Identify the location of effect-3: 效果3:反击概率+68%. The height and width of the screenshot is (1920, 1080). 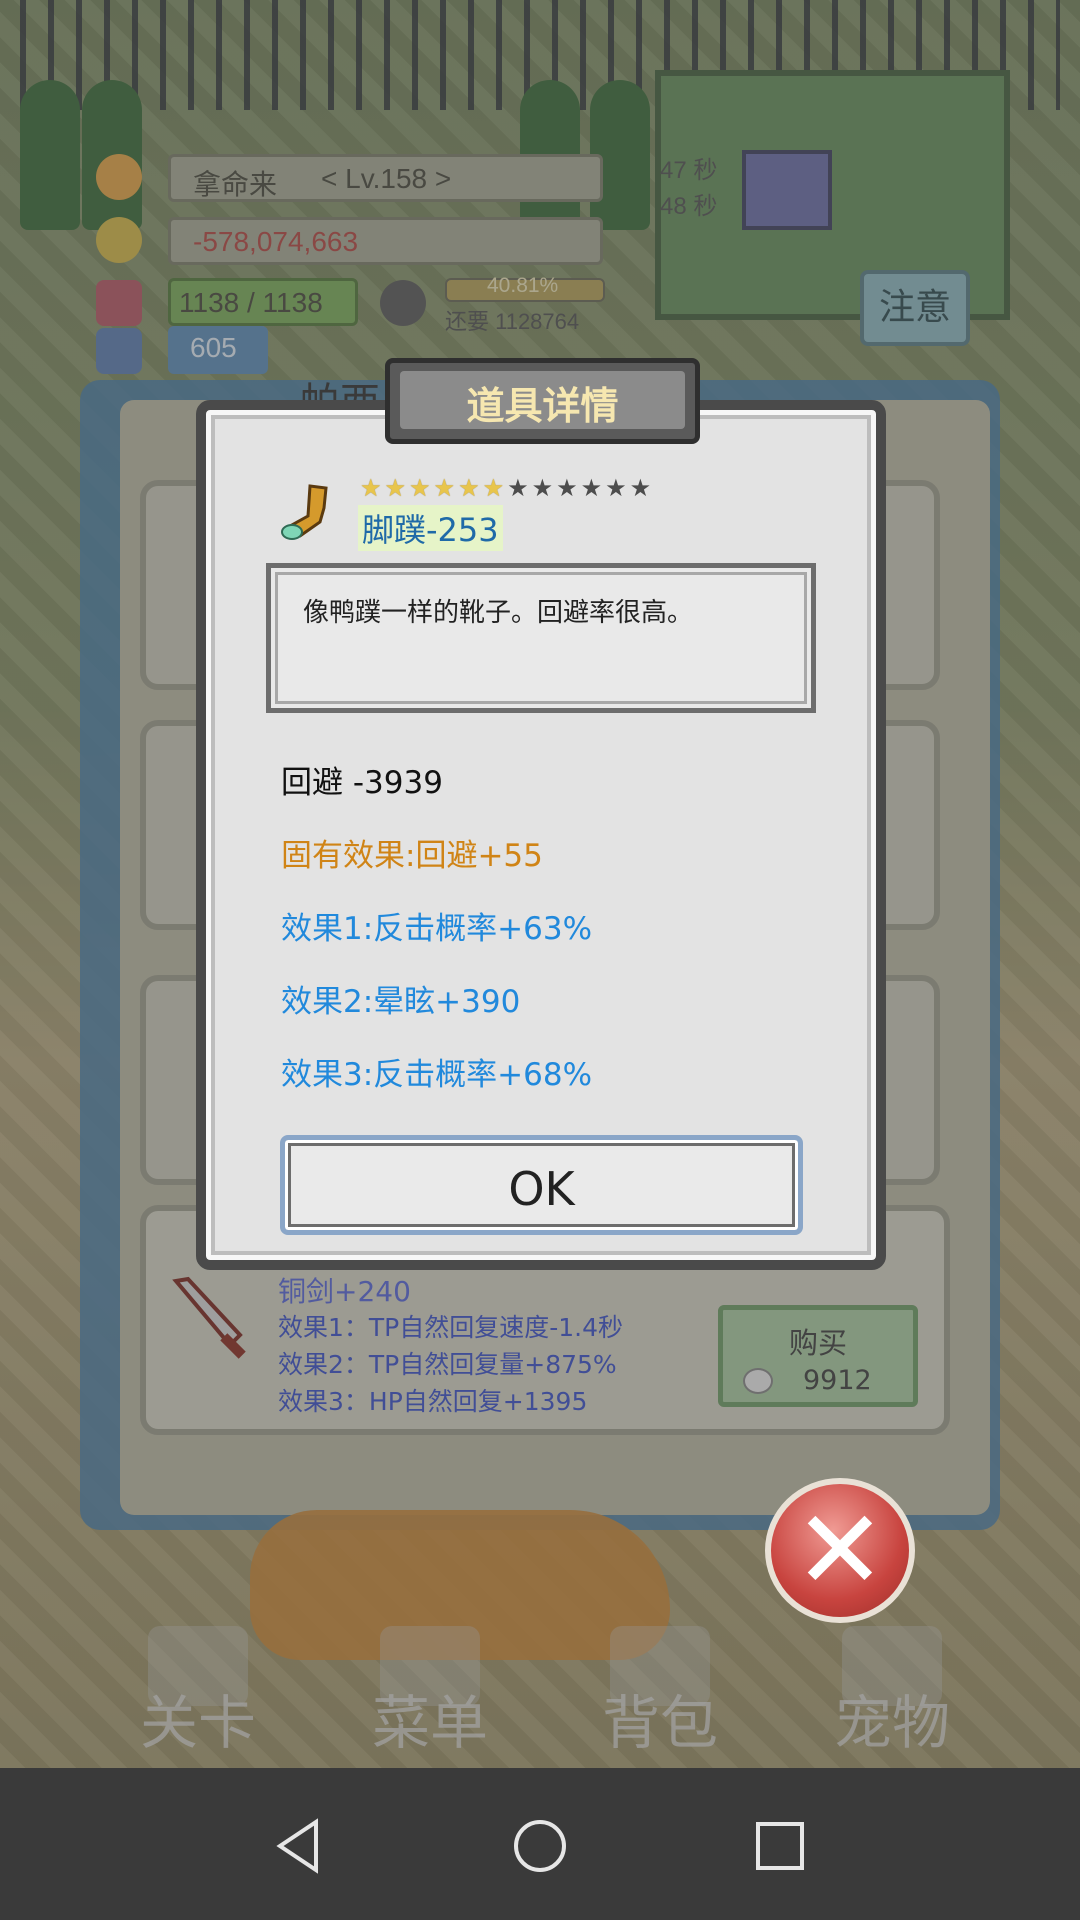
(437, 1075).